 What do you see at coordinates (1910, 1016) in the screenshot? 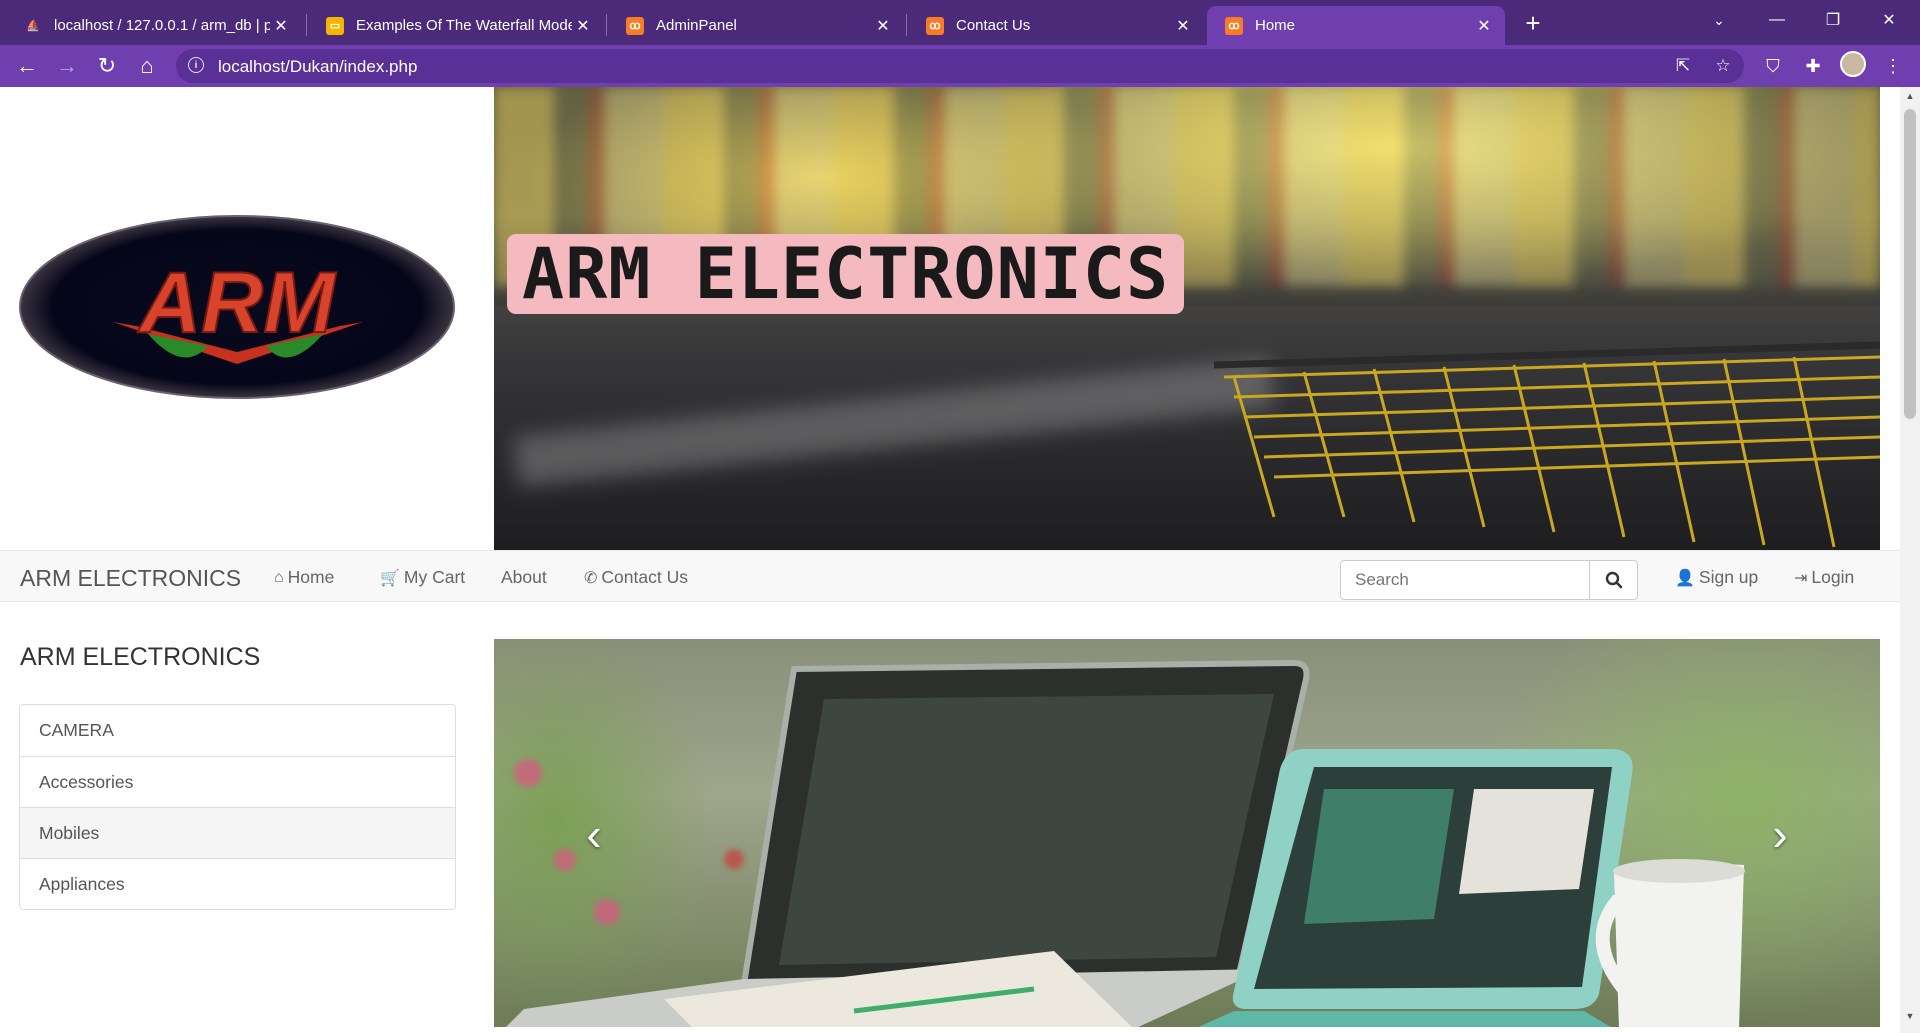
I see `scroll-down-arrow-icon: ▼` at bounding box center [1910, 1016].